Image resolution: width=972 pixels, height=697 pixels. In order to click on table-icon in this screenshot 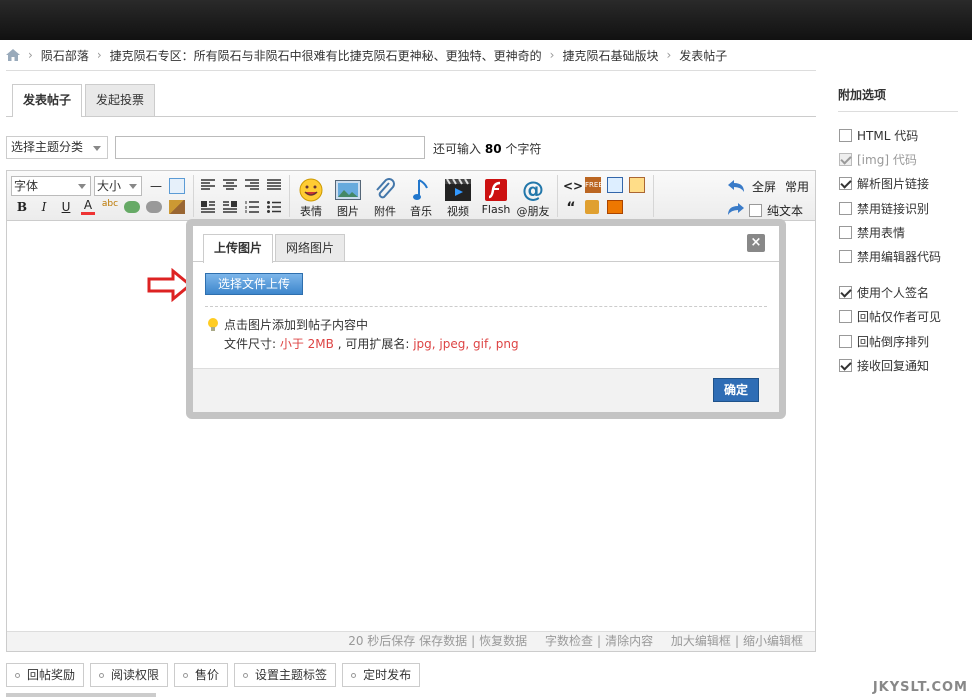, I will do `click(177, 186)`.